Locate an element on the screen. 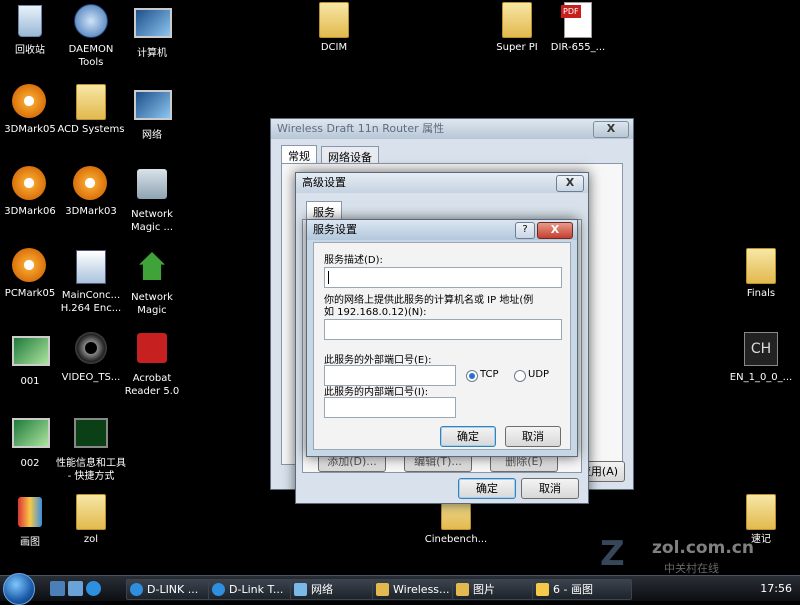  tcp-label: TCP is located at coordinates (489, 374).